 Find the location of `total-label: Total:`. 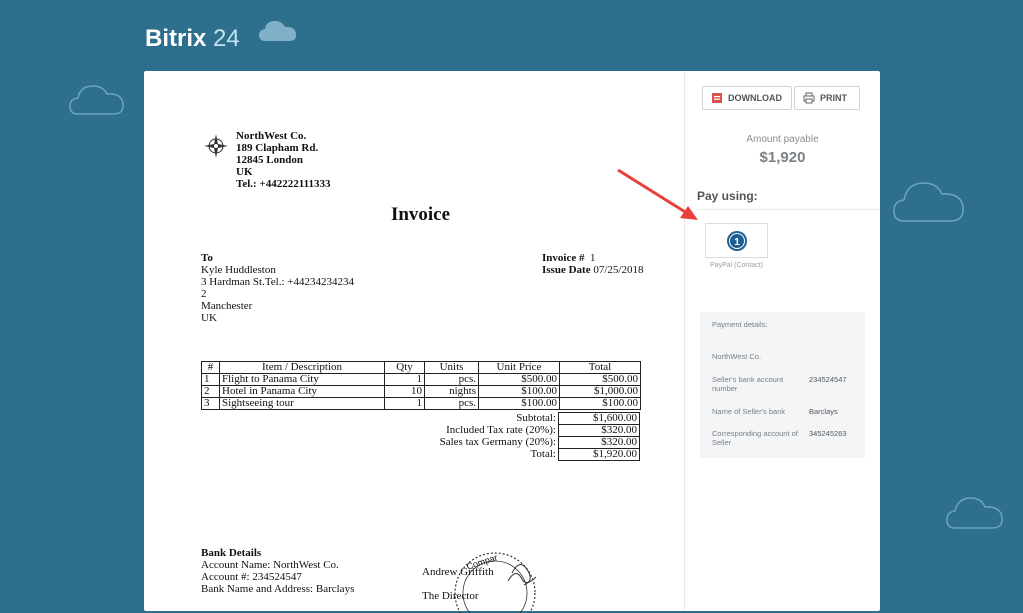

total-label: Total: is located at coordinates (543, 454).